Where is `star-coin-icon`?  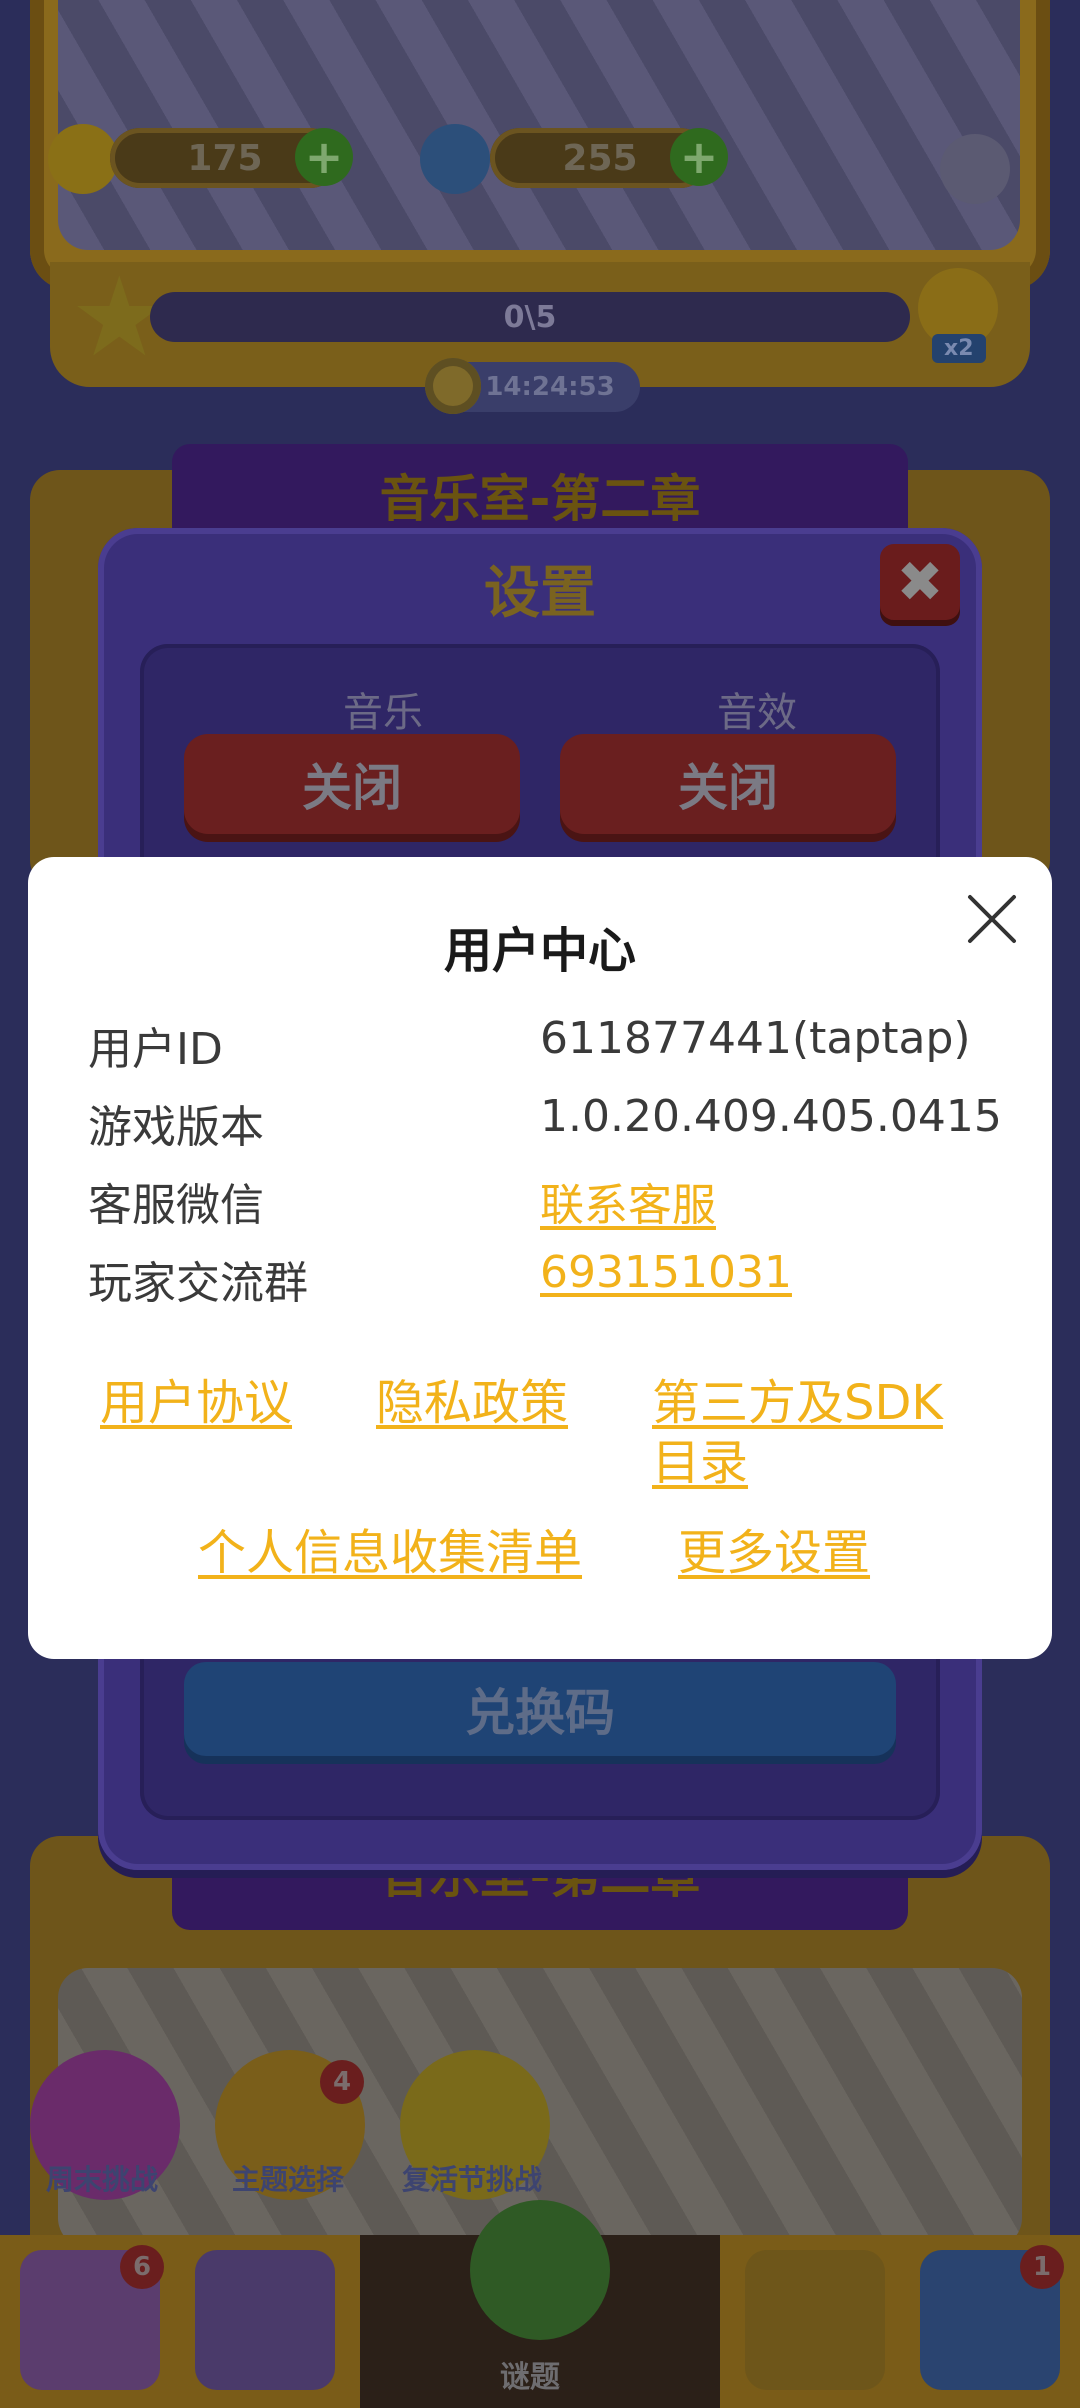
star-coin-icon is located at coordinates (83, 159).